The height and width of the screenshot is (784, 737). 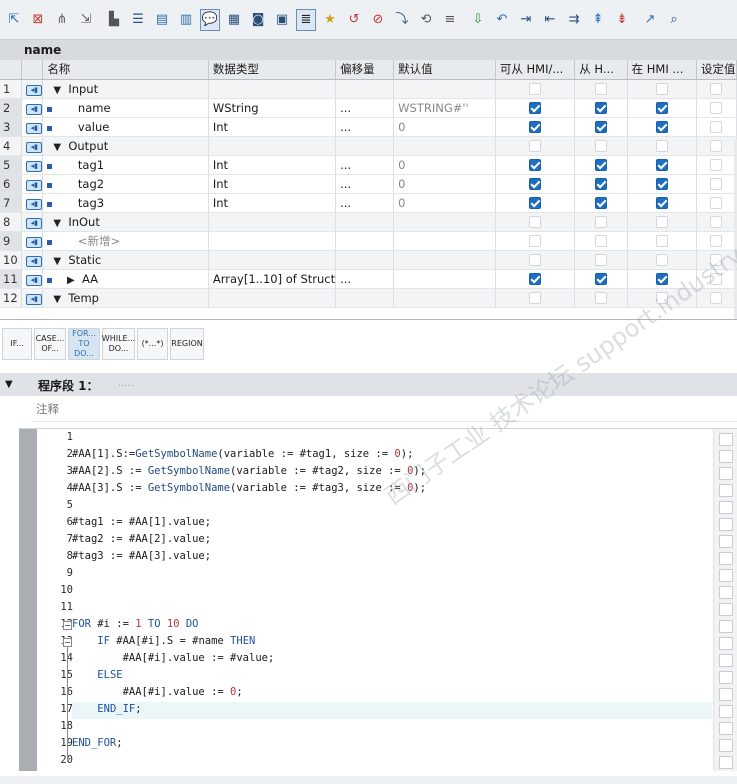 What do you see at coordinates (674, 20) in the screenshot?
I see `find-icon: ⌕` at bounding box center [674, 20].